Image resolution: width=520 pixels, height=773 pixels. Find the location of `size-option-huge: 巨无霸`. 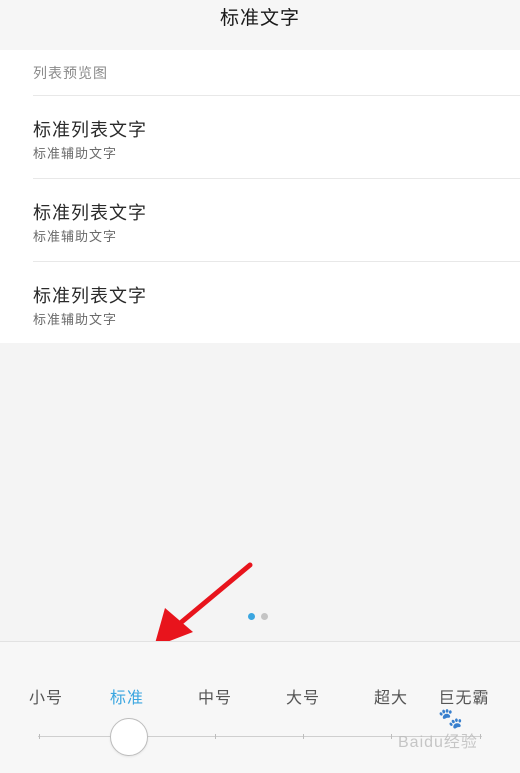

size-option-huge: 巨无霸 is located at coordinates (463, 696).